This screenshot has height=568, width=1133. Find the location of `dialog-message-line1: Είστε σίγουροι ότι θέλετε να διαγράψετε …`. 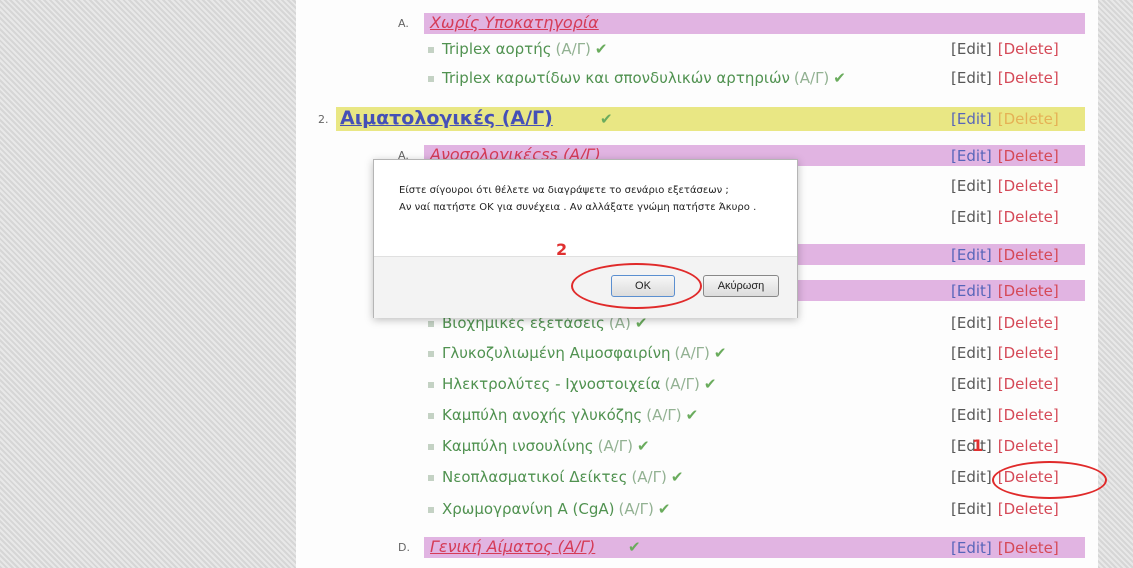

dialog-message-line1: Είστε σίγουροι ότι θέλετε να διαγράψετε … is located at coordinates (564, 190).